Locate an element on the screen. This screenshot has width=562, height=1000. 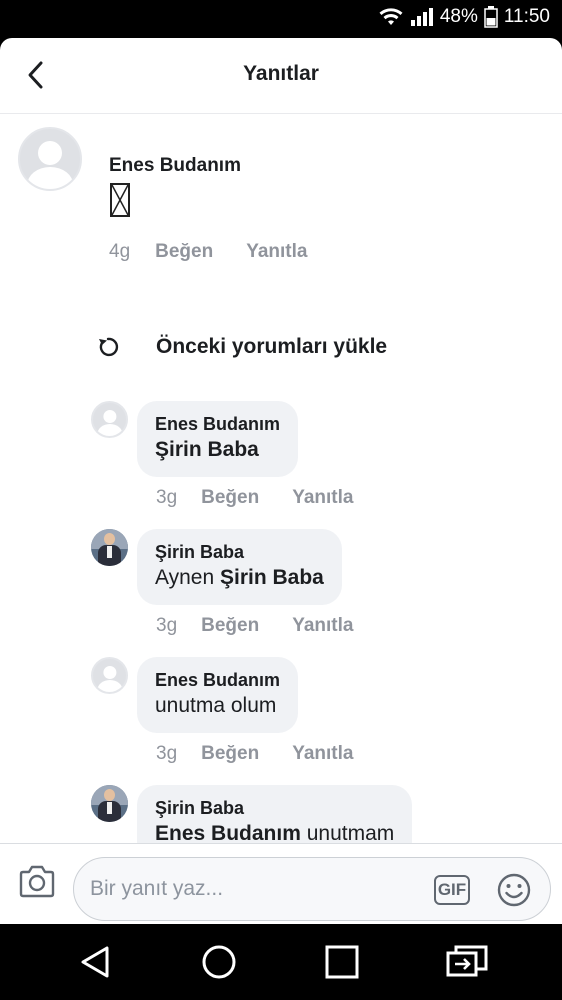
refresh-icon is located at coordinates (109, 347).